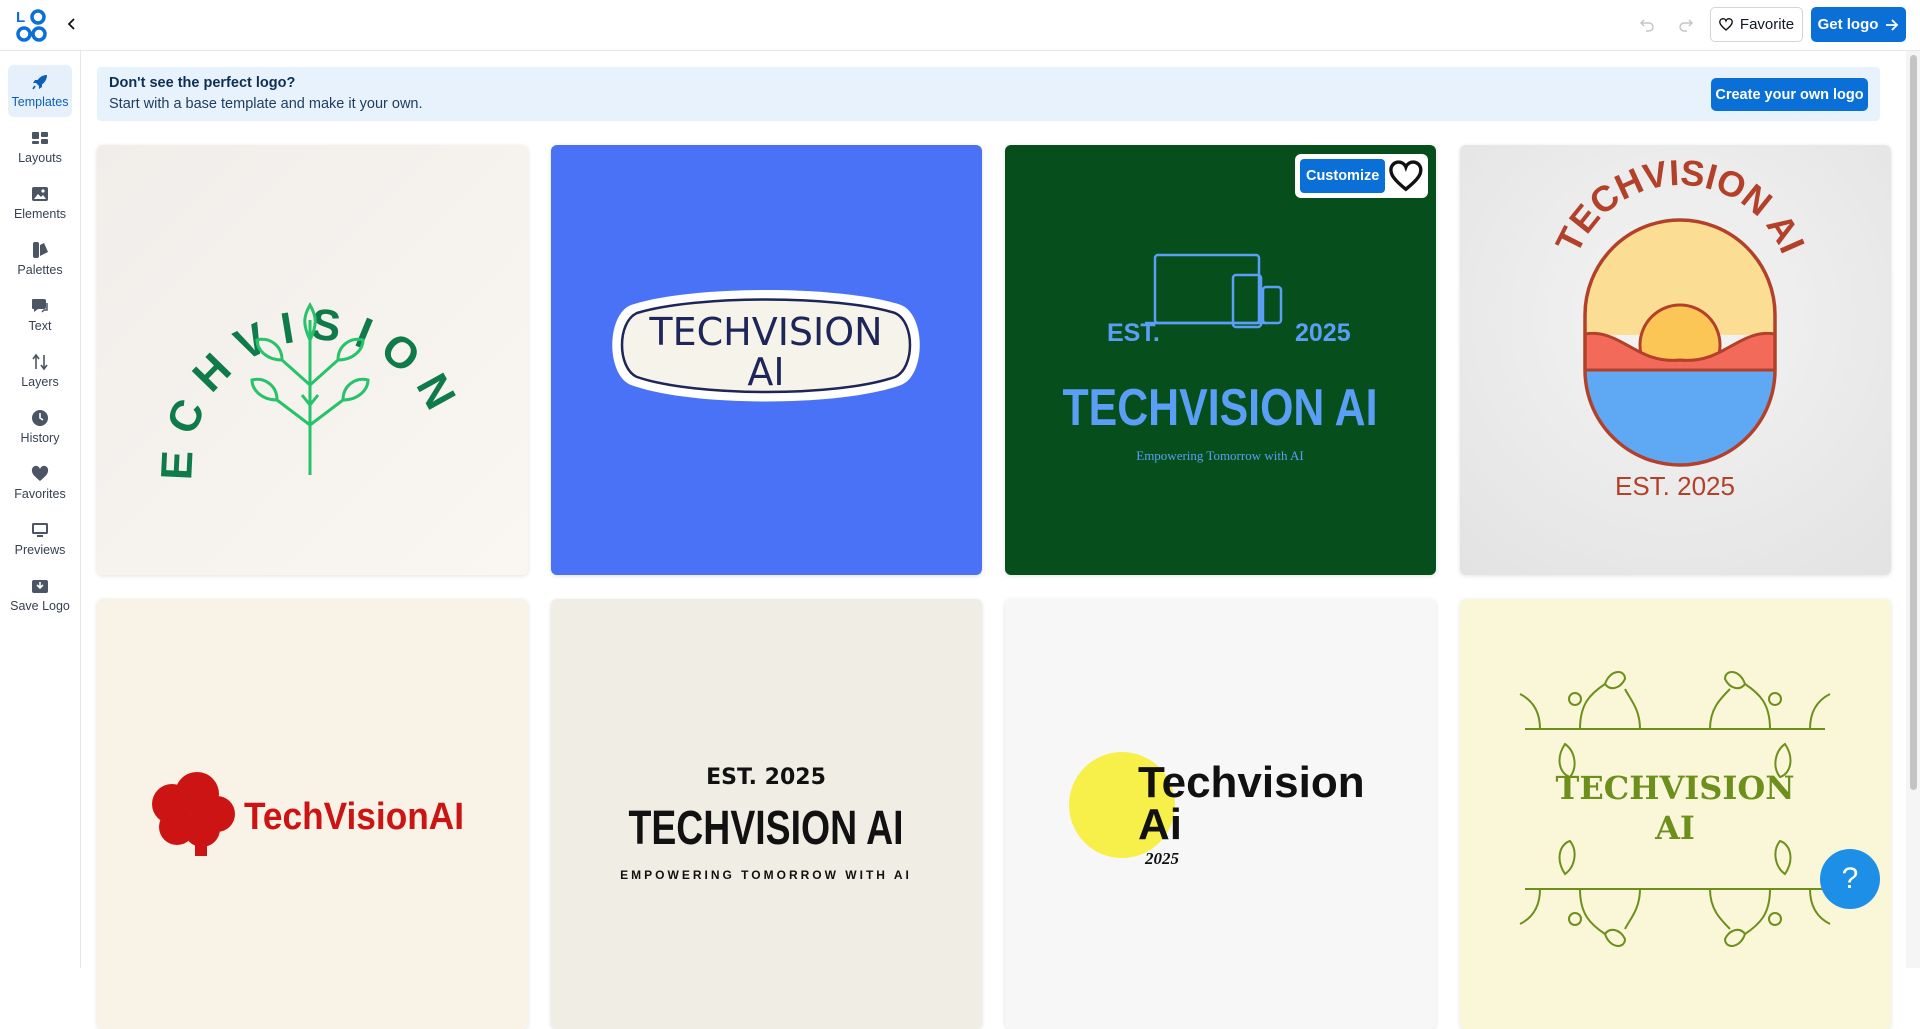 This screenshot has width=1920, height=1029. Describe the element at coordinates (40, 550) in the screenshot. I see `sidebar-item-label: Previews` at that location.